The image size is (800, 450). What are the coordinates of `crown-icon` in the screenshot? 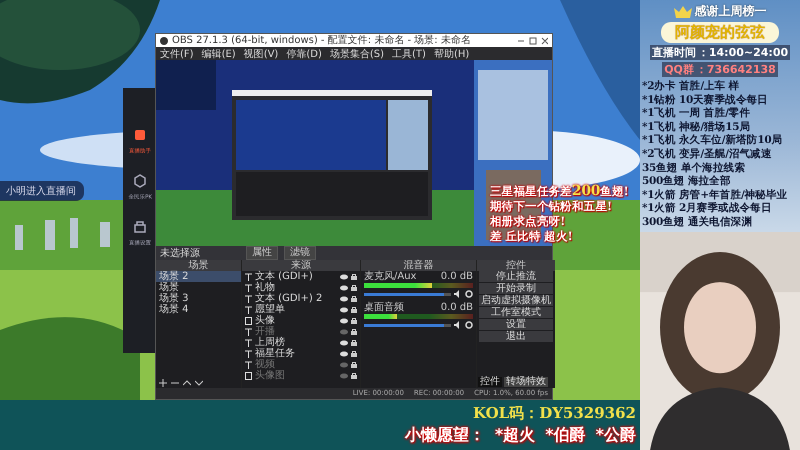 It's located at (683, 12).